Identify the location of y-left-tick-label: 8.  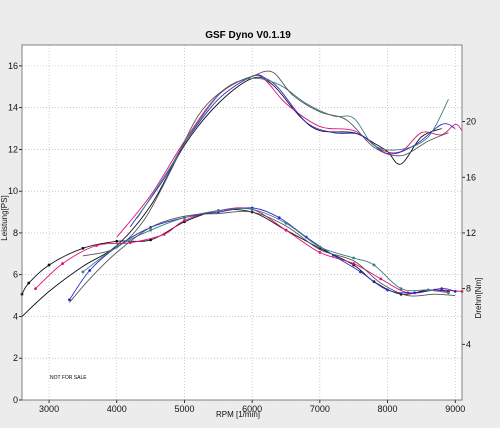
(15, 233).